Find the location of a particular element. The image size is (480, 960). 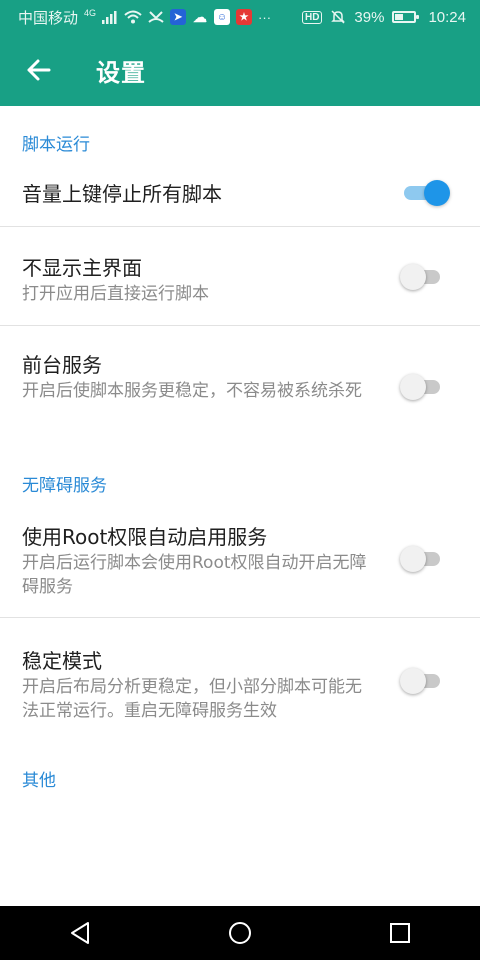

signal-icon is located at coordinates (110, 17).